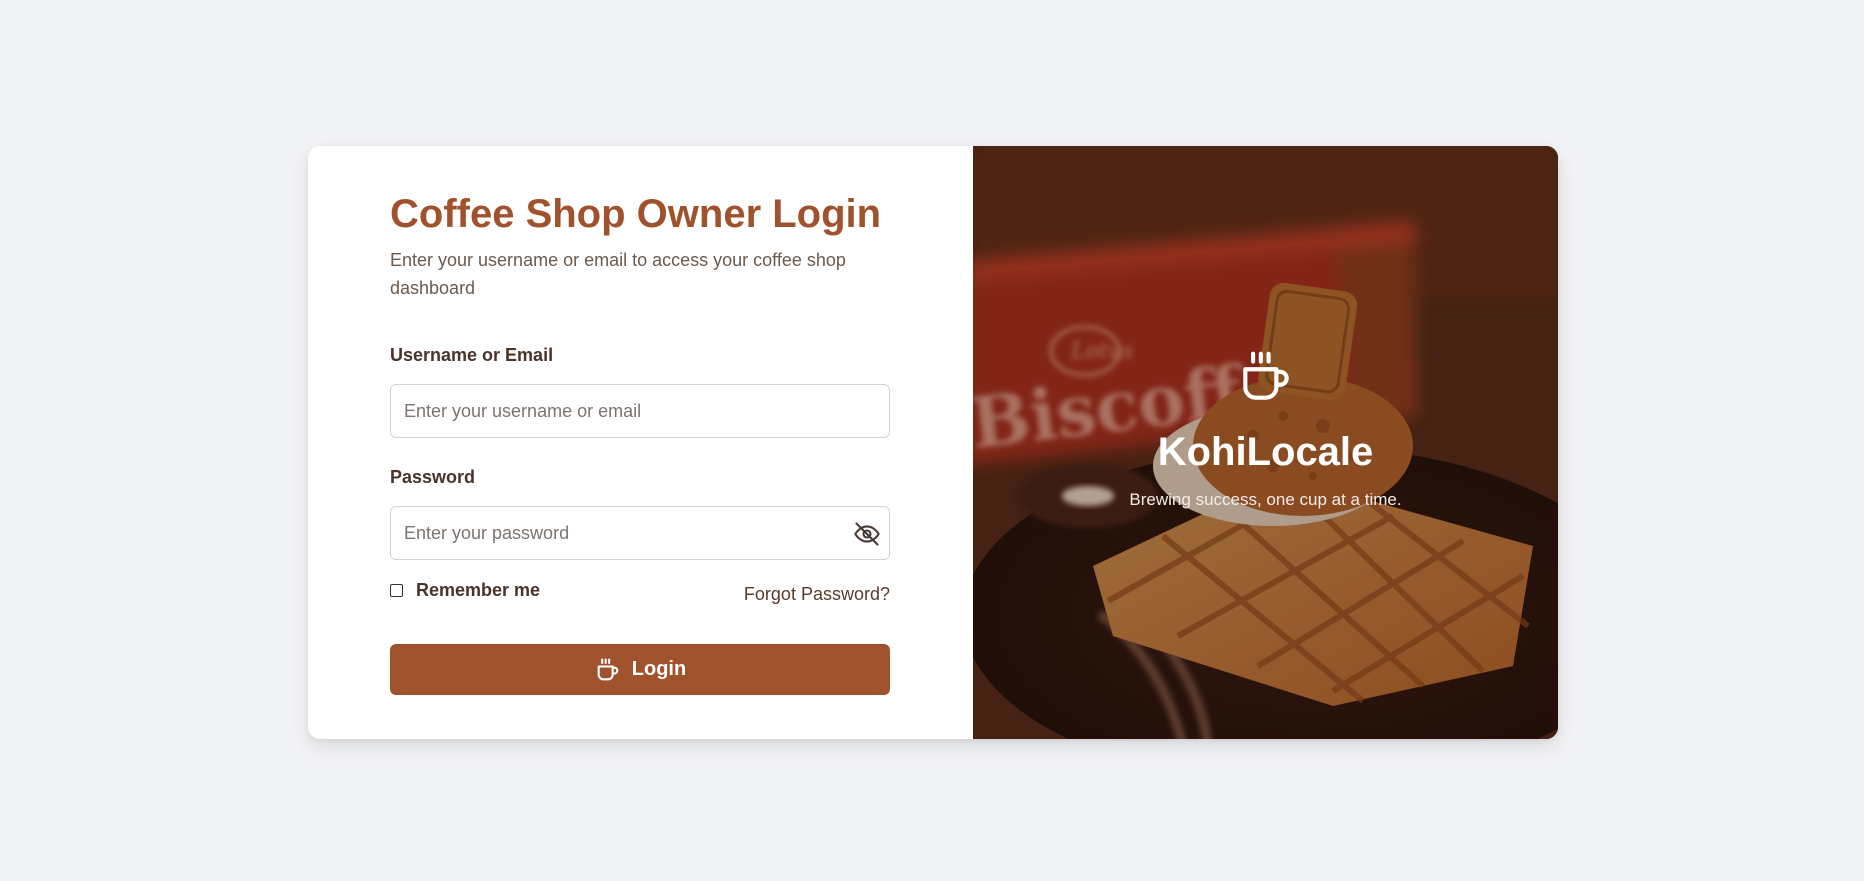 The height and width of the screenshot is (881, 1864). Describe the element at coordinates (659, 669) in the screenshot. I see `login-button-label: Login` at that location.